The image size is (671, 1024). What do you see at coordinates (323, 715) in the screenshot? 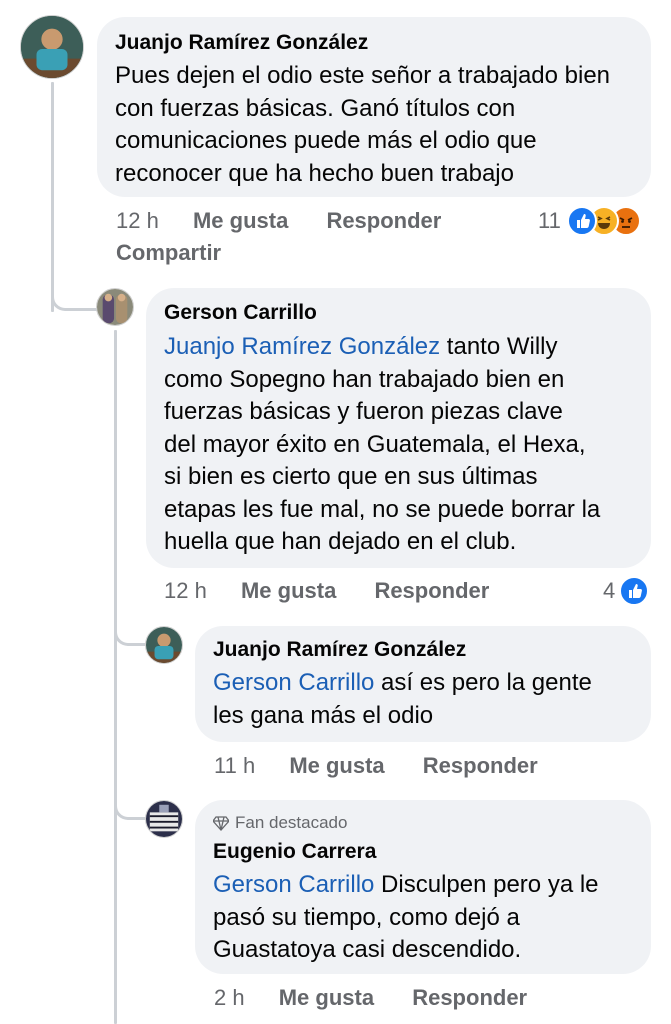
I see `comment-text-line: les gana más el odio` at bounding box center [323, 715].